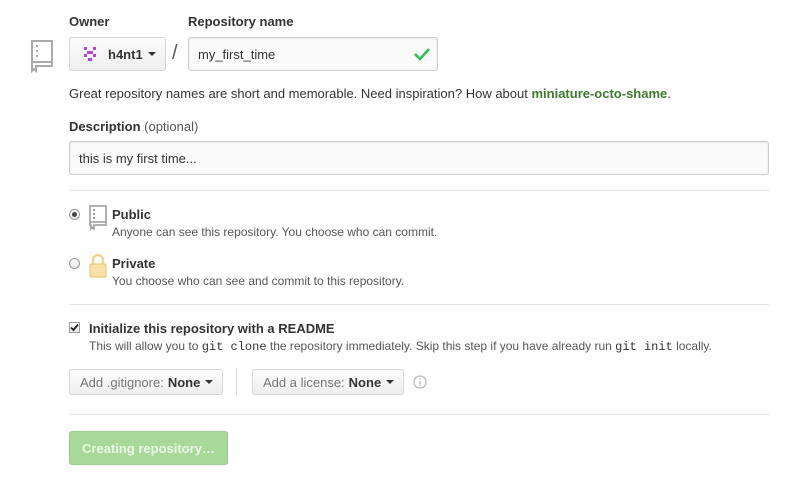 This screenshot has height=484, width=810. What do you see at coordinates (237, 54) in the screenshot?
I see `repo-name-value: my_first_time` at bounding box center [237, 54].